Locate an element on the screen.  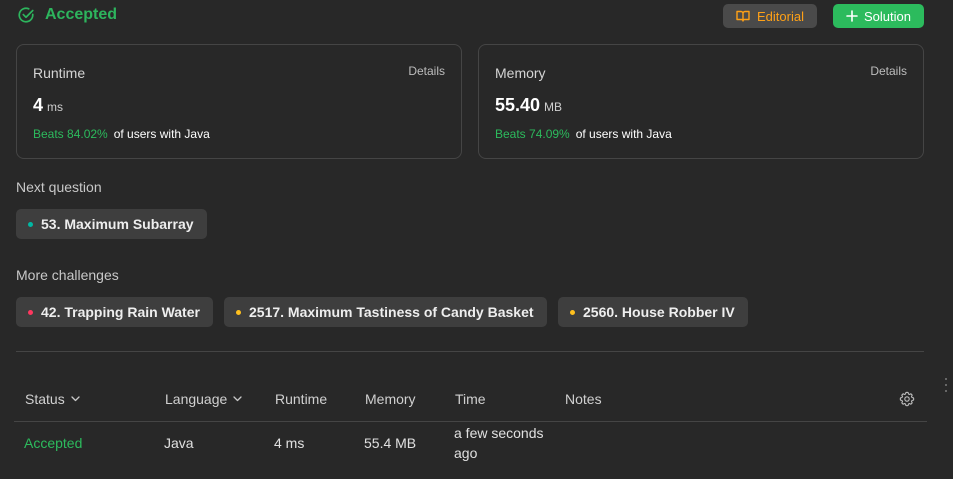
runtime-value: 4 ms is located at coordinates (48, 105).